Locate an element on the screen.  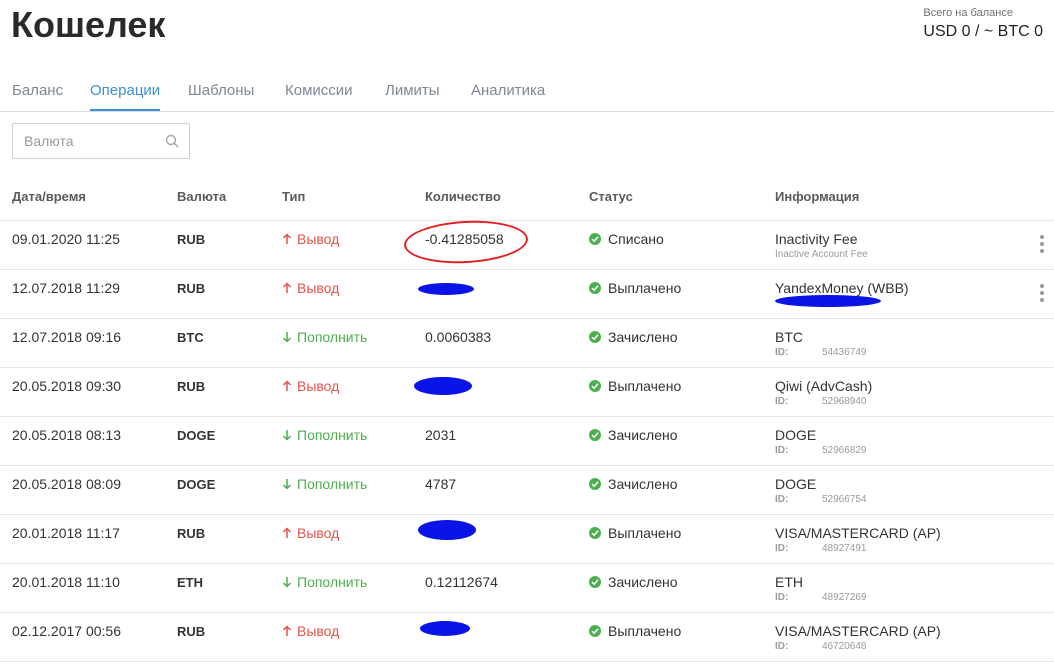
column-header-status: Статус is located at coordinates (611, 196).